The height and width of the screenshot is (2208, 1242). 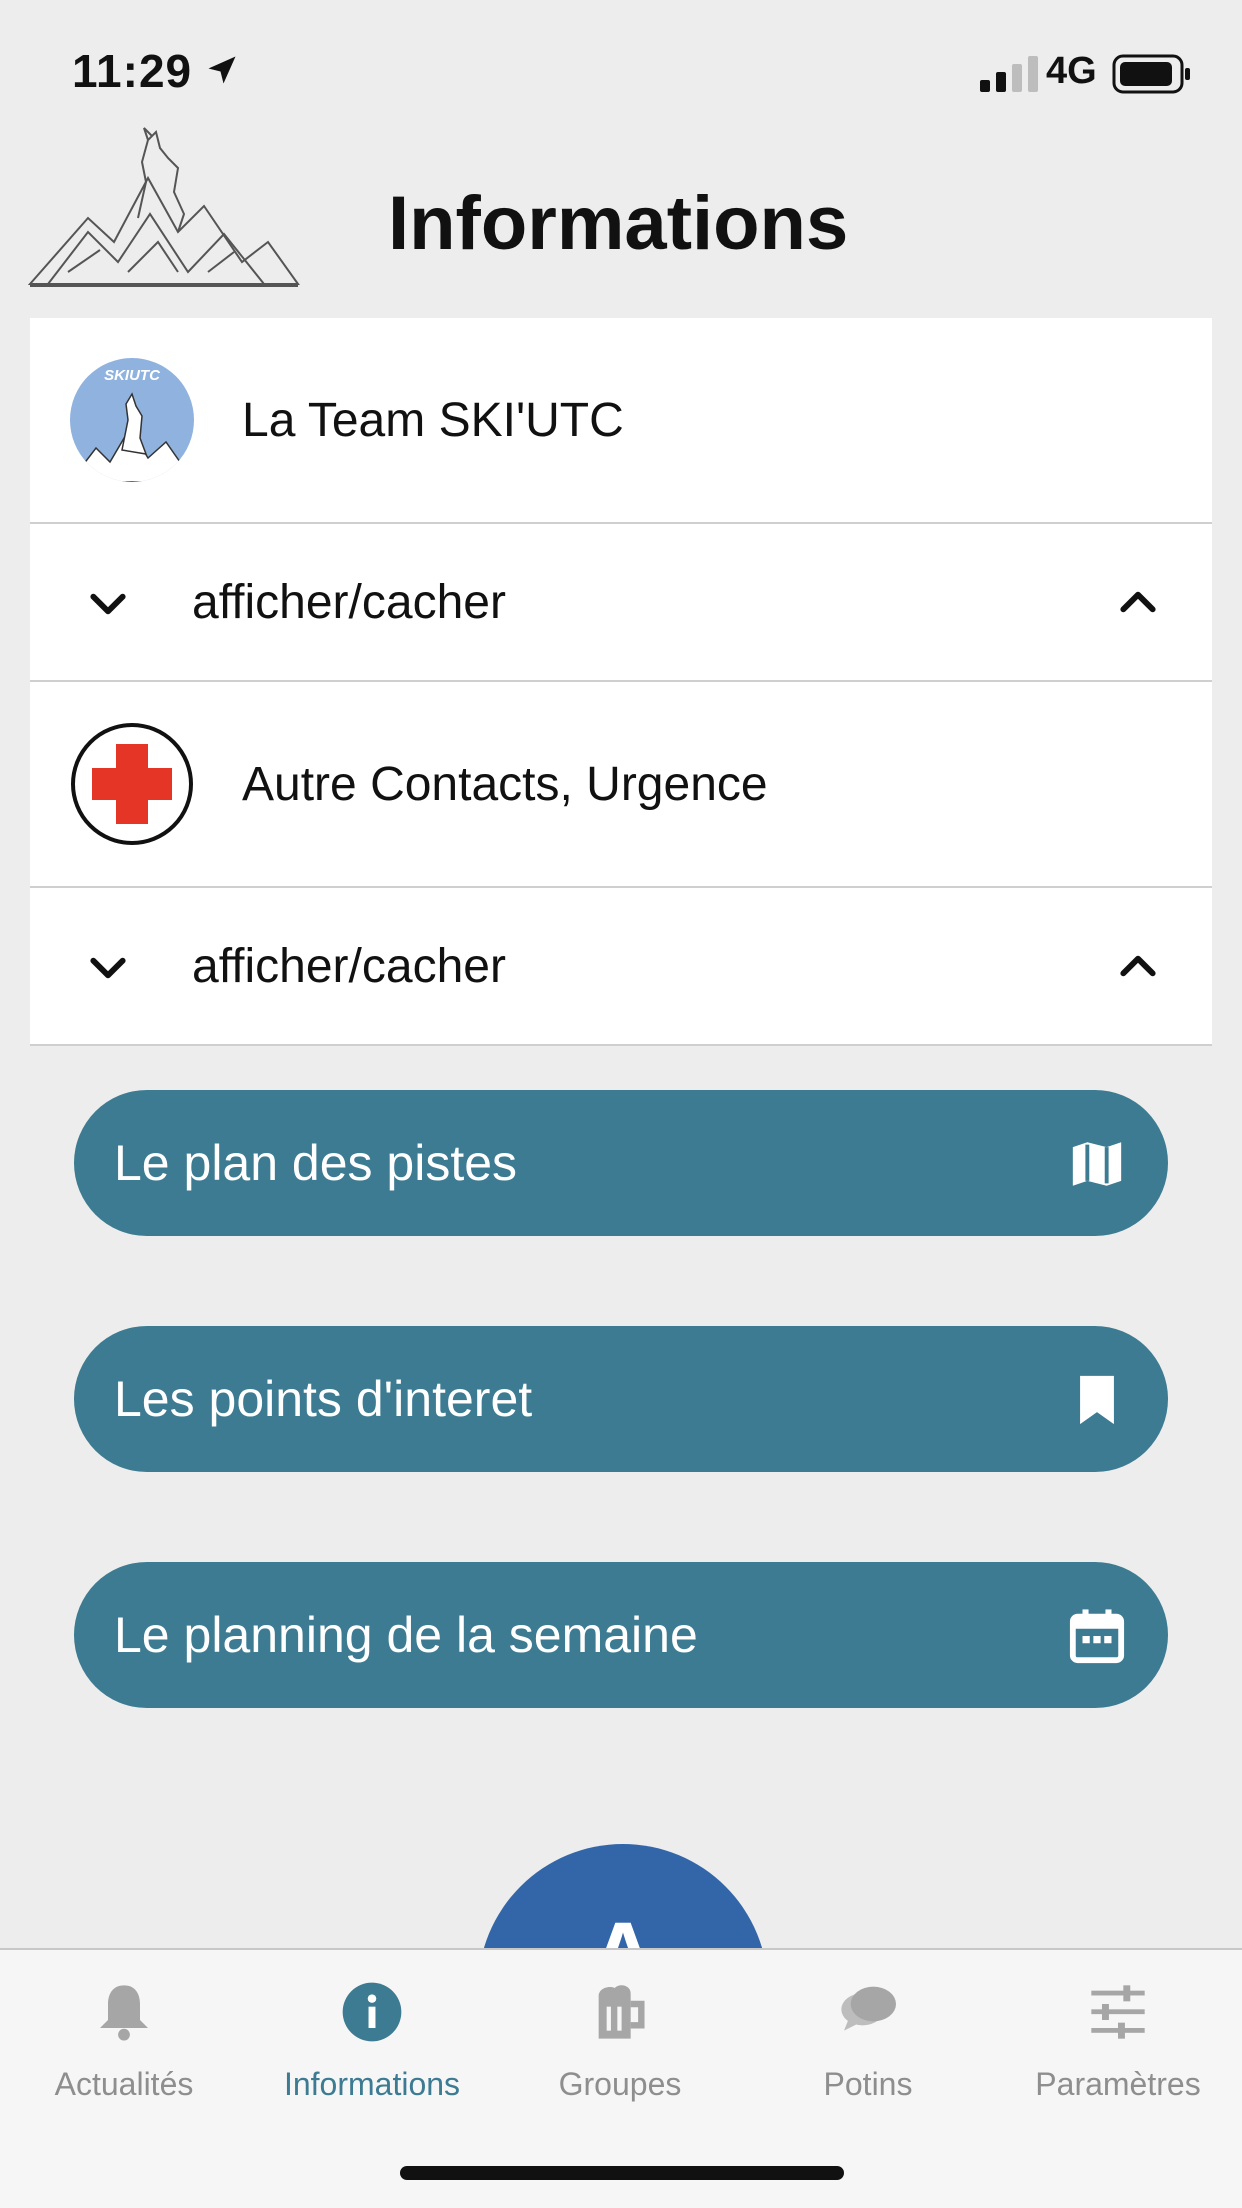 I want to click on tab-parametres: Paramètres, so click(x=1118, y=2043).